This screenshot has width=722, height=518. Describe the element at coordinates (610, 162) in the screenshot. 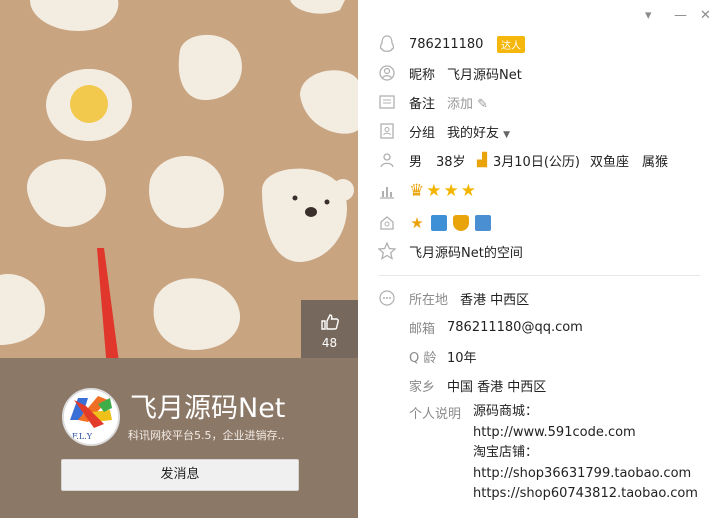

I see `zodiac: 双鱼座` at that location.